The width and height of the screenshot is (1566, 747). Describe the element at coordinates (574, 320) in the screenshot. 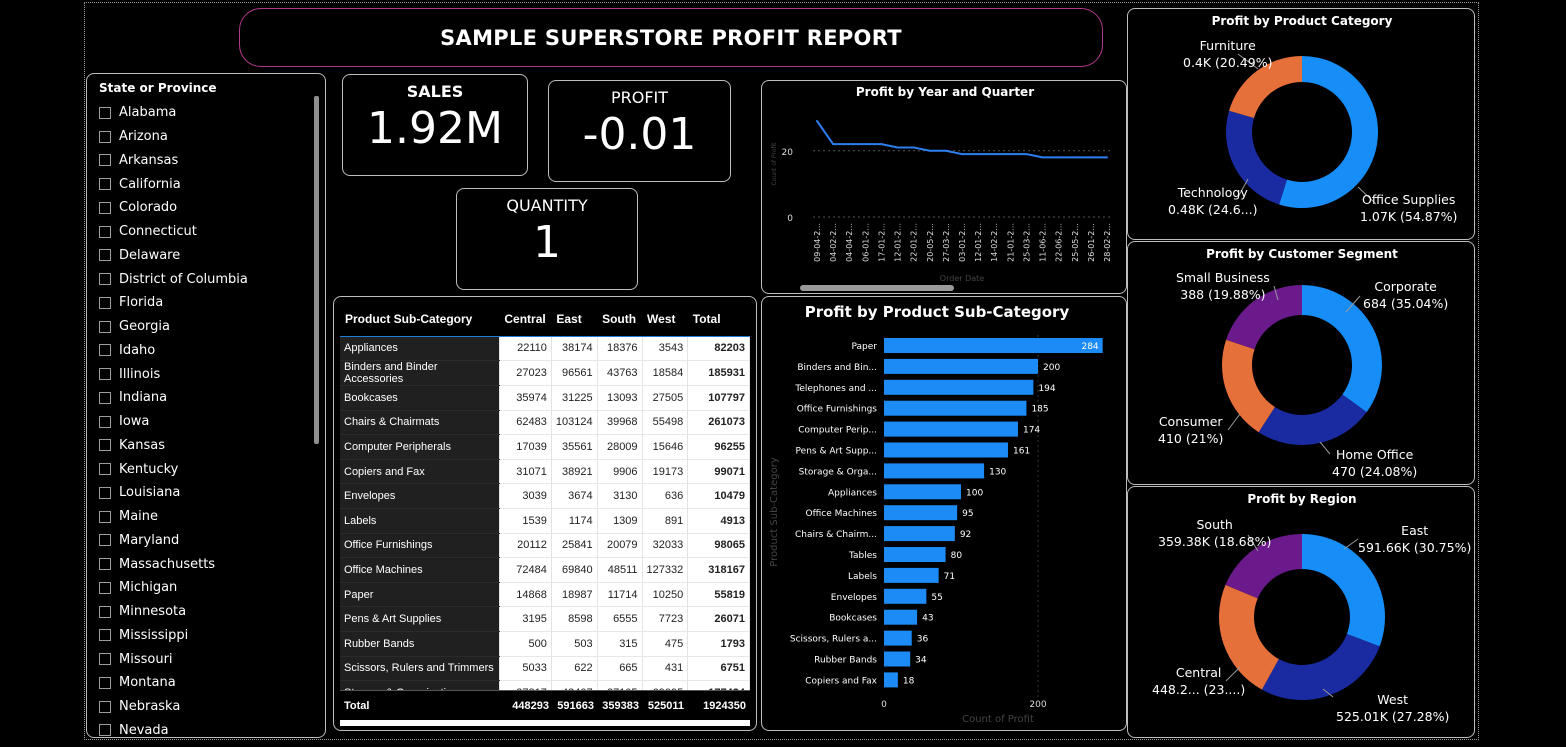

I see `column-header: East` at that location.